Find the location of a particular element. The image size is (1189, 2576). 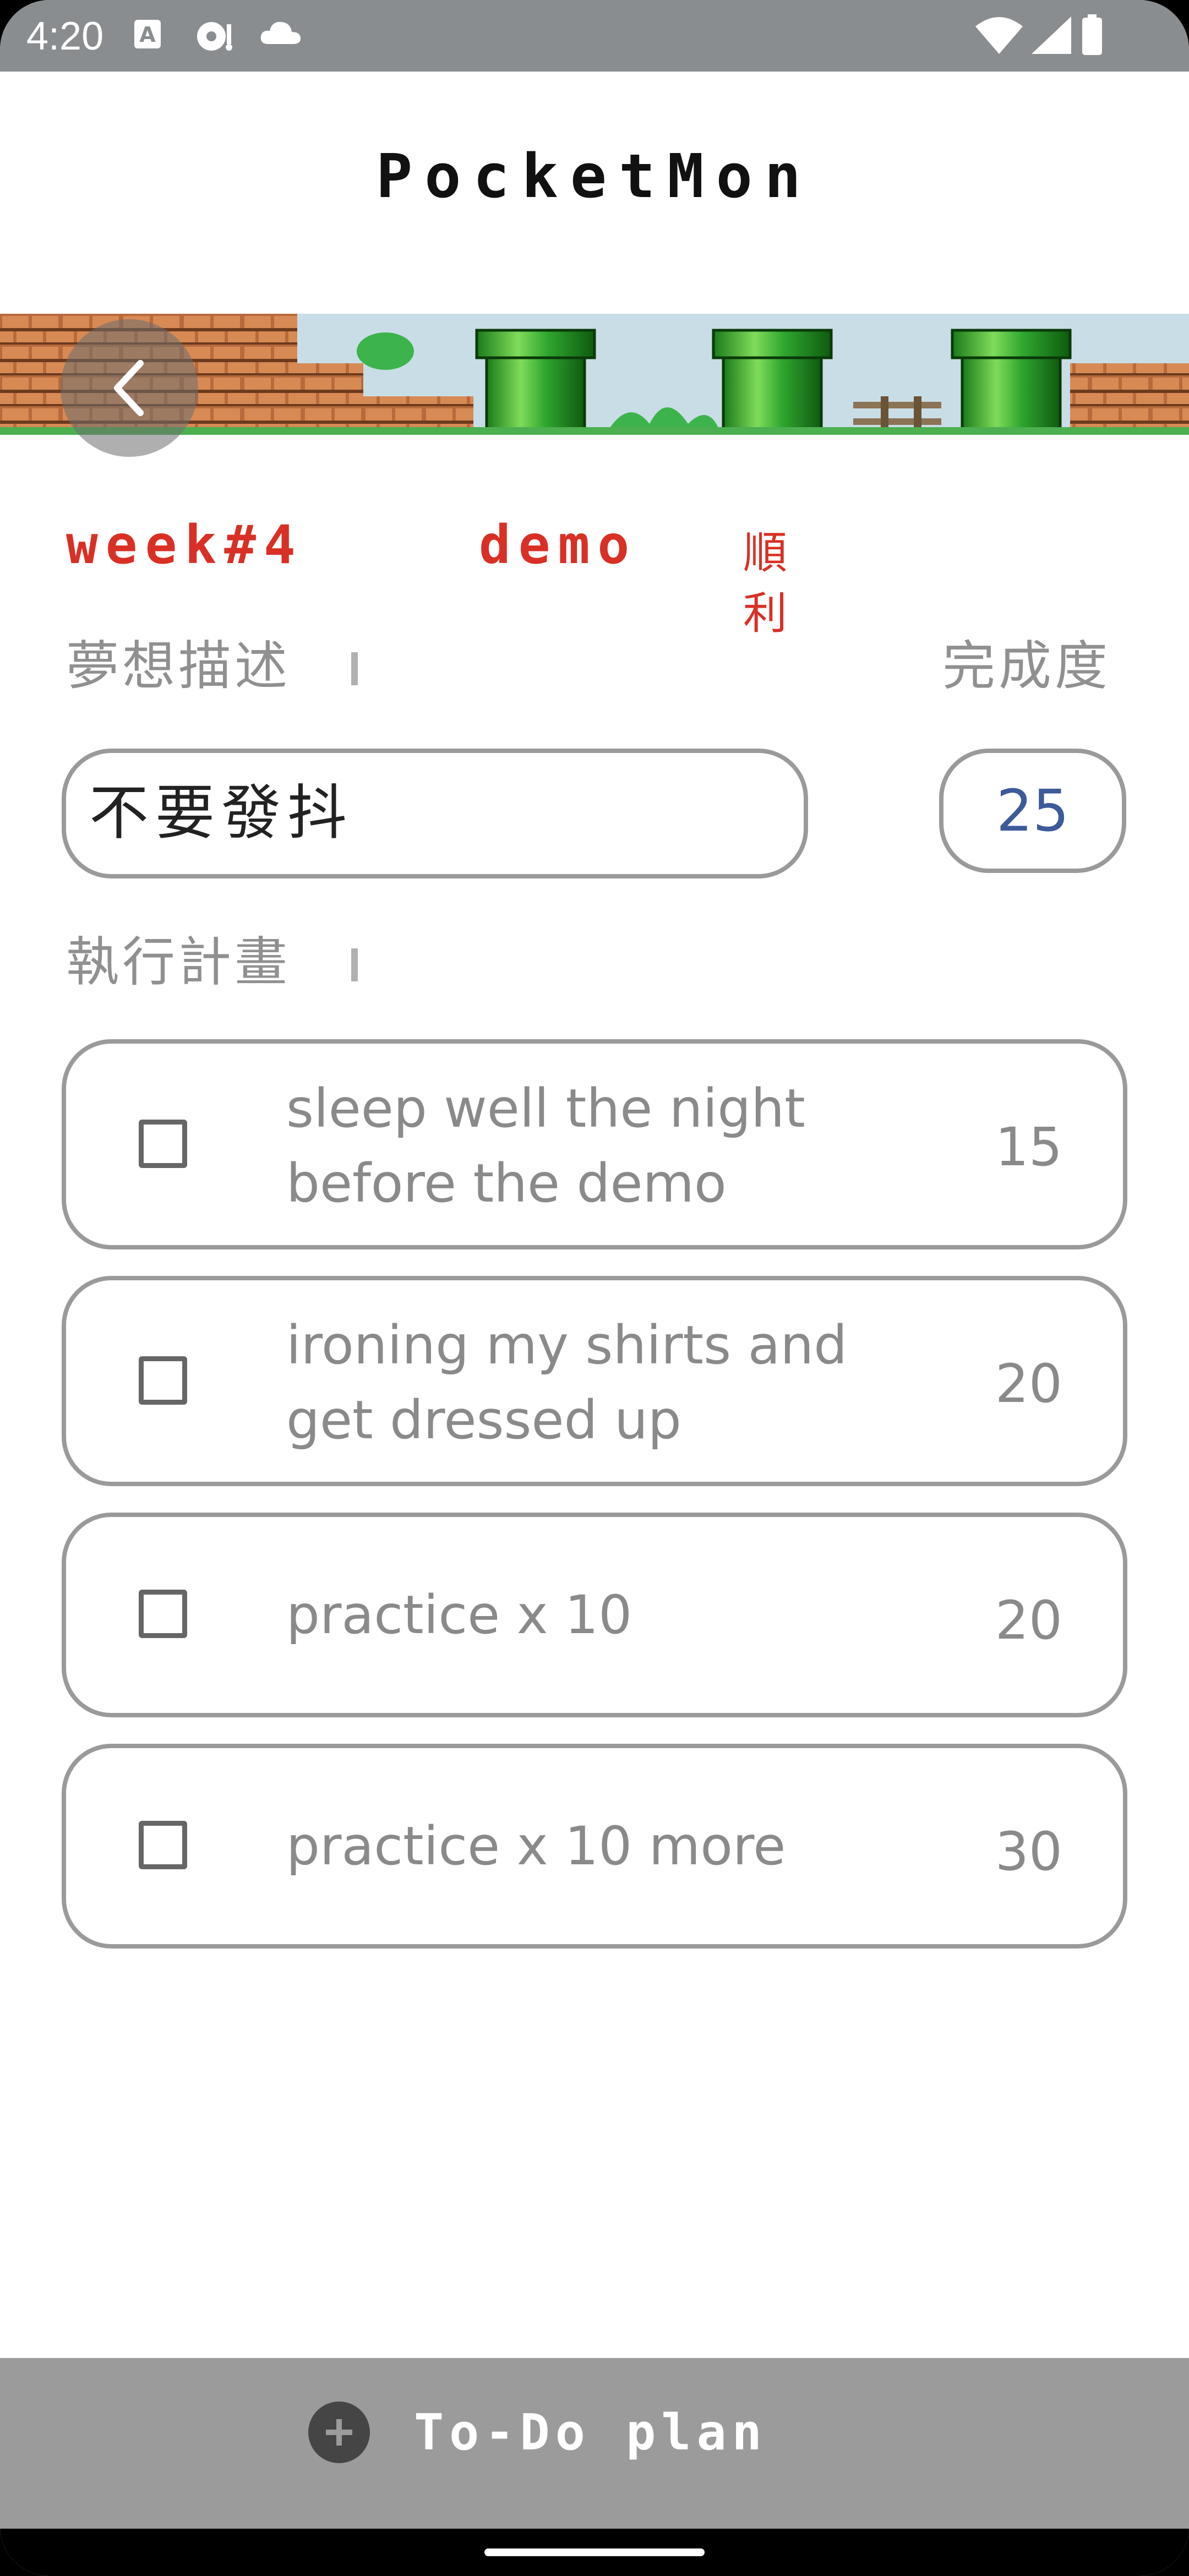

add-todo-plan-button: To-Do plan is located at coordinates (537, 2433).